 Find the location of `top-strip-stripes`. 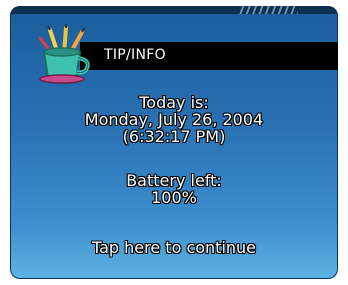

top-strip-stripes is located at coordinates (268, 10).